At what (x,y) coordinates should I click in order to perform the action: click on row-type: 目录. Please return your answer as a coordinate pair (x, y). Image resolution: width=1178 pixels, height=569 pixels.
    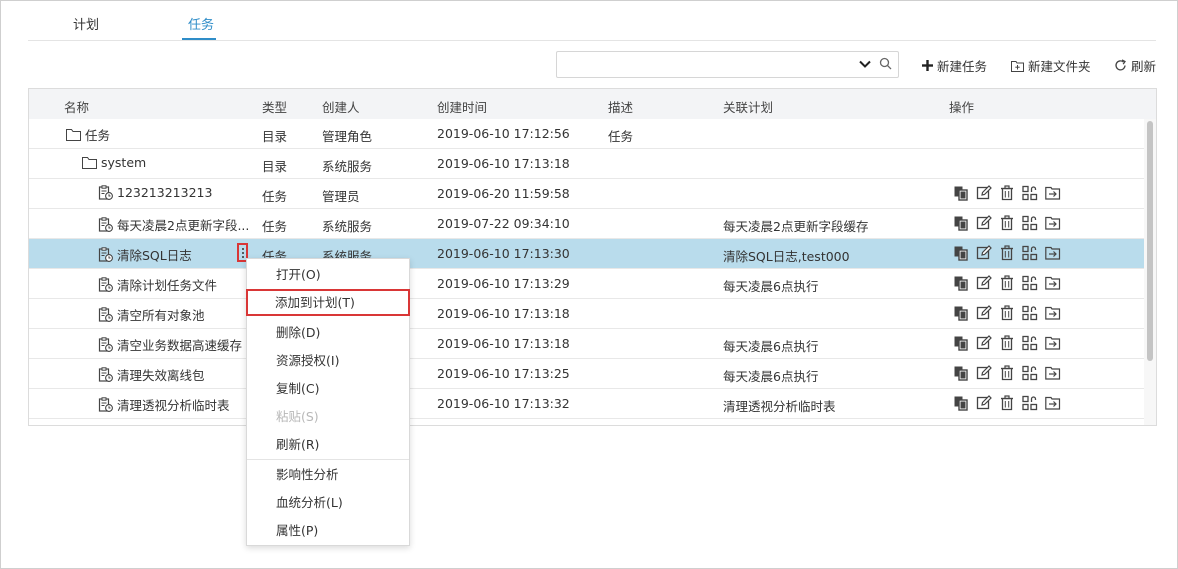
    Looking at the image, I should click on (275, 166).